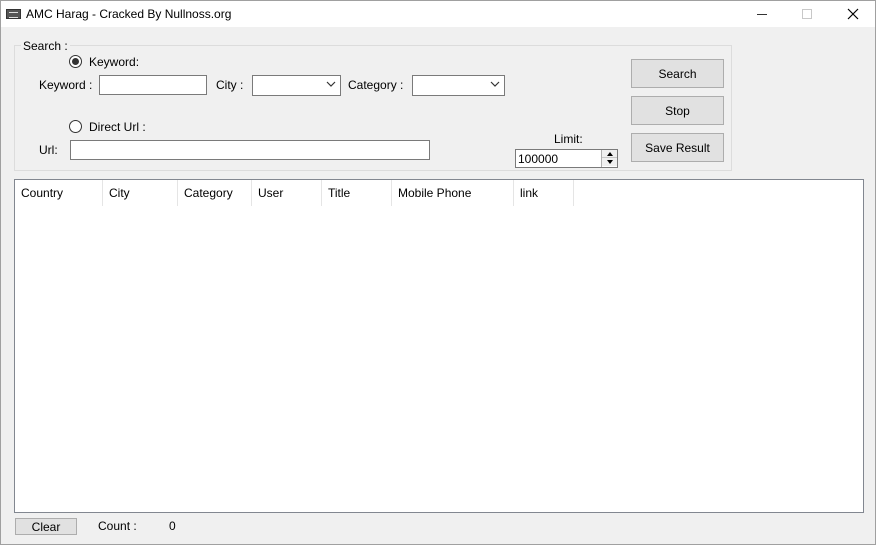 Image resolution: width=876 pixels, height=545 pixels. I want to click on keyword-radio, so click(75, 61).